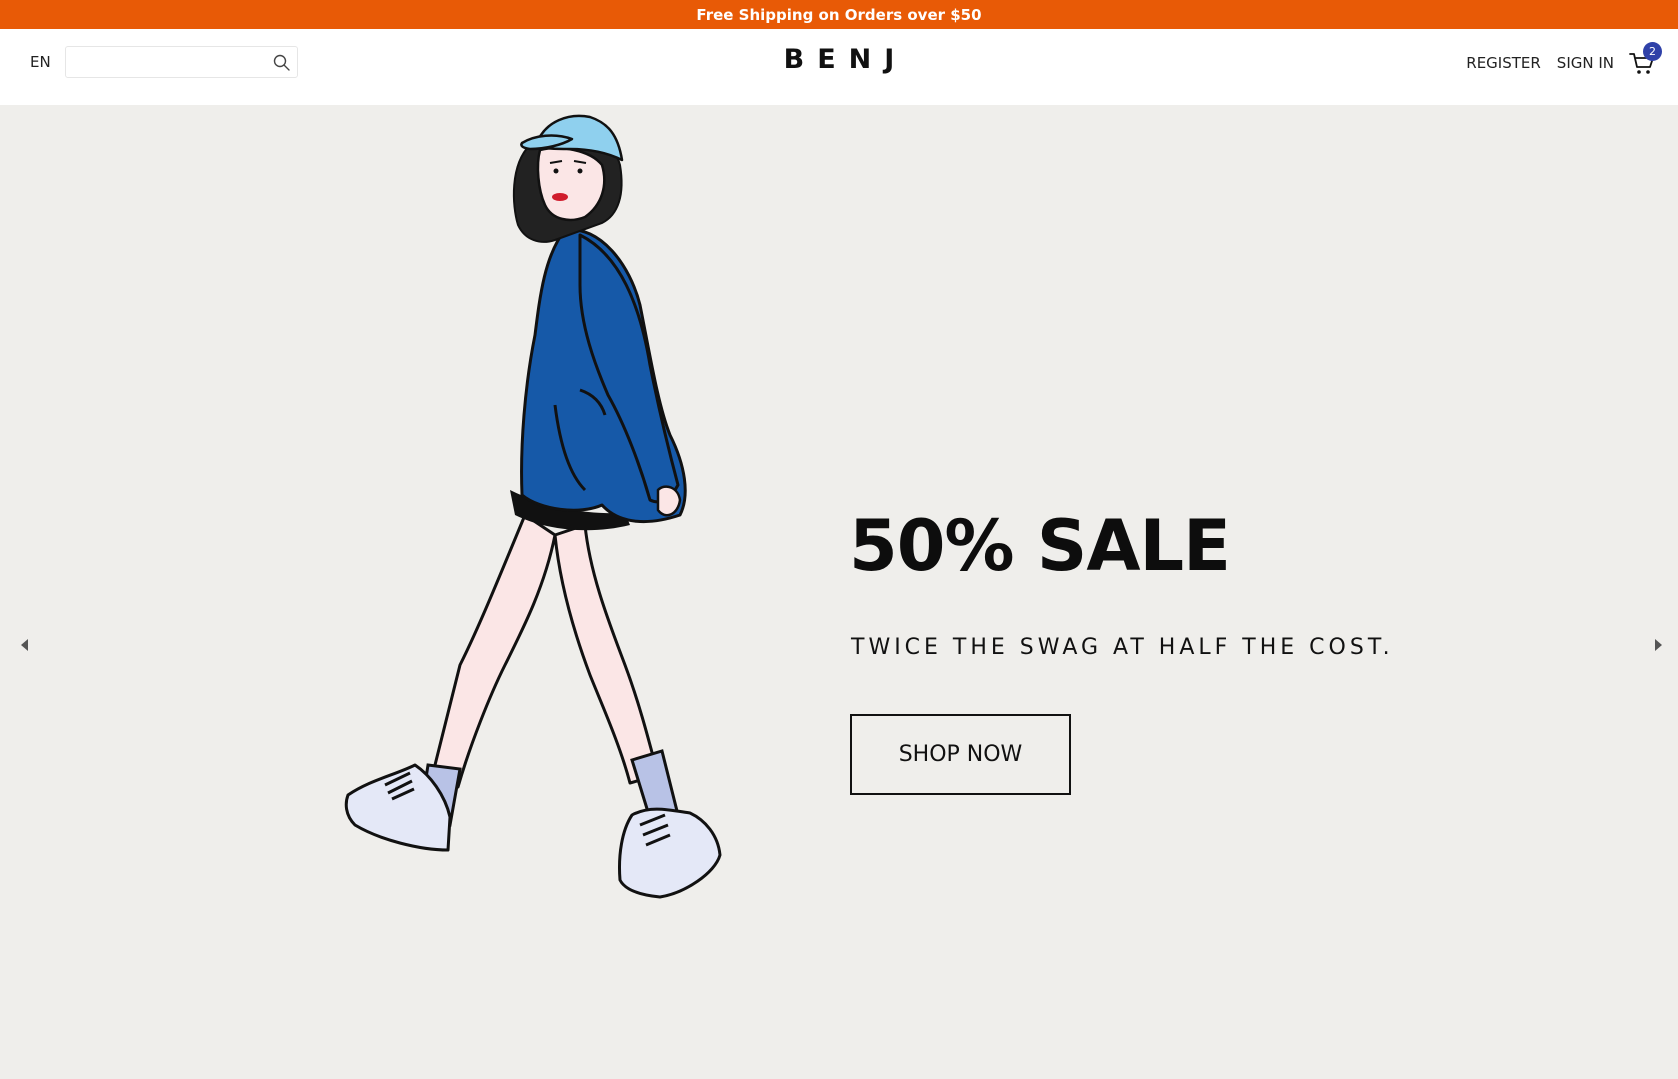 This screenshot has height=1079, width=1678. I want to click on chevron-right-icon, so click(1659, 645).